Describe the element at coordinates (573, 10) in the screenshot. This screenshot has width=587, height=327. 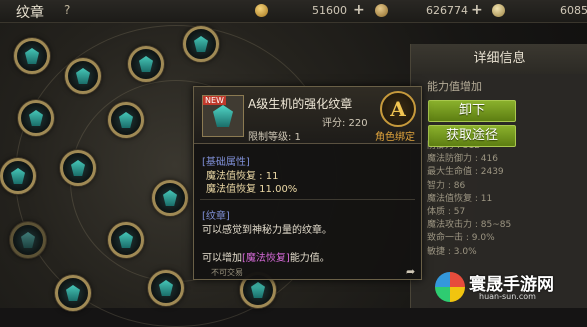
I see `currency-diamond-value: 6085` at that location.